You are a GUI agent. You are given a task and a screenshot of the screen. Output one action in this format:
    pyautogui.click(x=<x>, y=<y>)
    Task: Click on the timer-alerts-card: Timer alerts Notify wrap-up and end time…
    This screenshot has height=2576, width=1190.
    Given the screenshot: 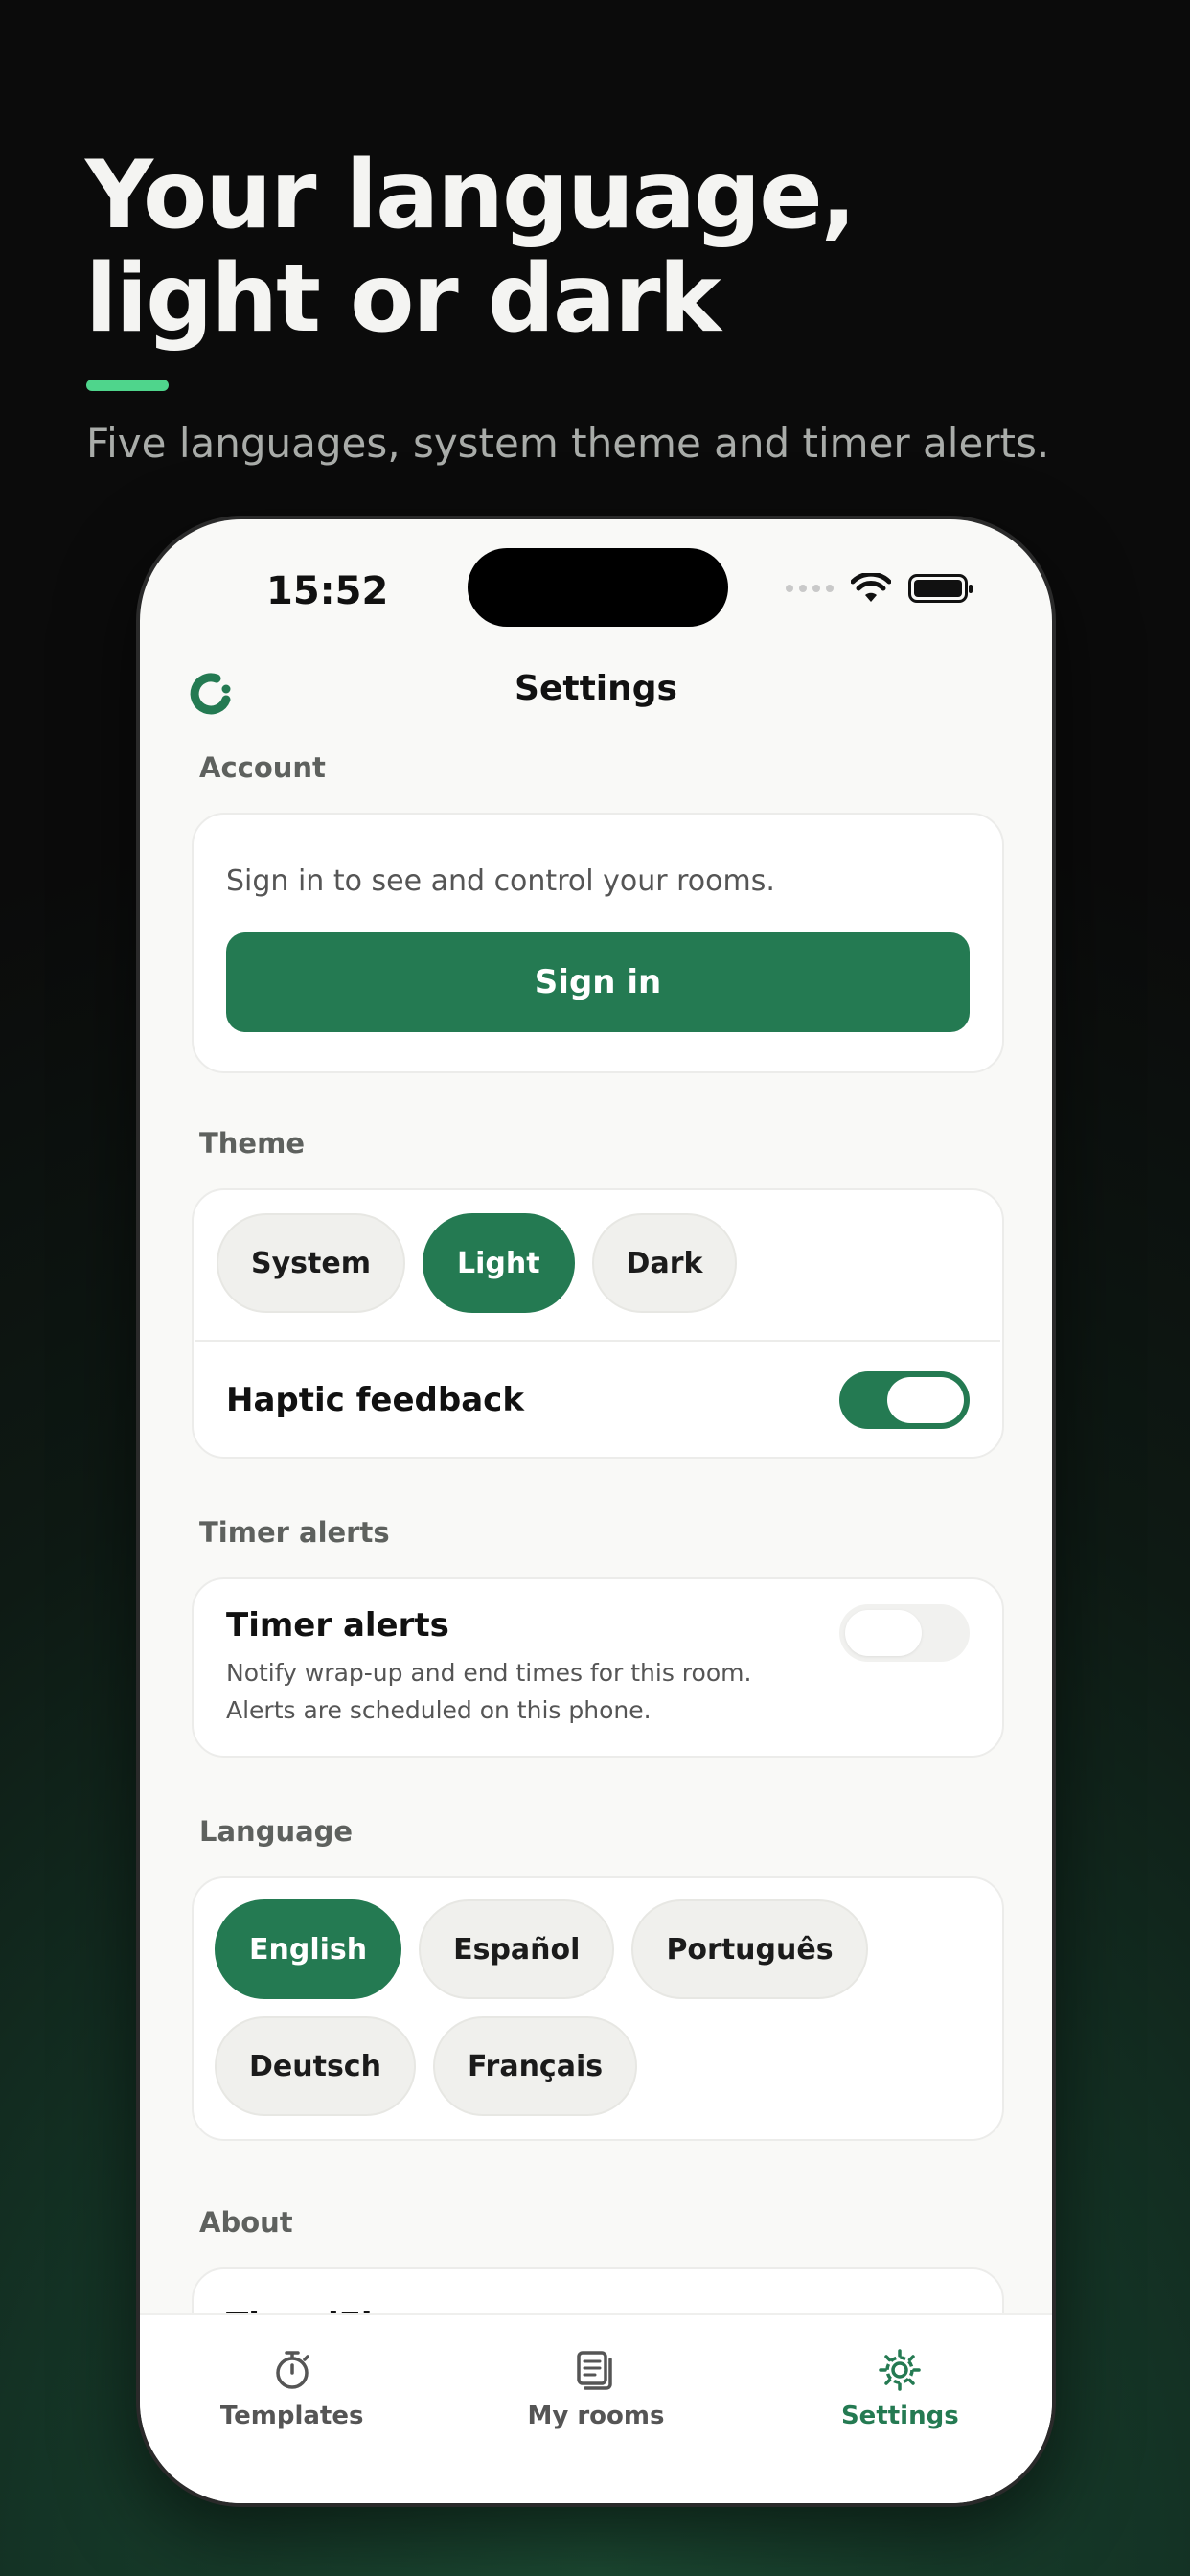 What is the action you would take?
    pyautogui.click(x=598, y=1667)
    